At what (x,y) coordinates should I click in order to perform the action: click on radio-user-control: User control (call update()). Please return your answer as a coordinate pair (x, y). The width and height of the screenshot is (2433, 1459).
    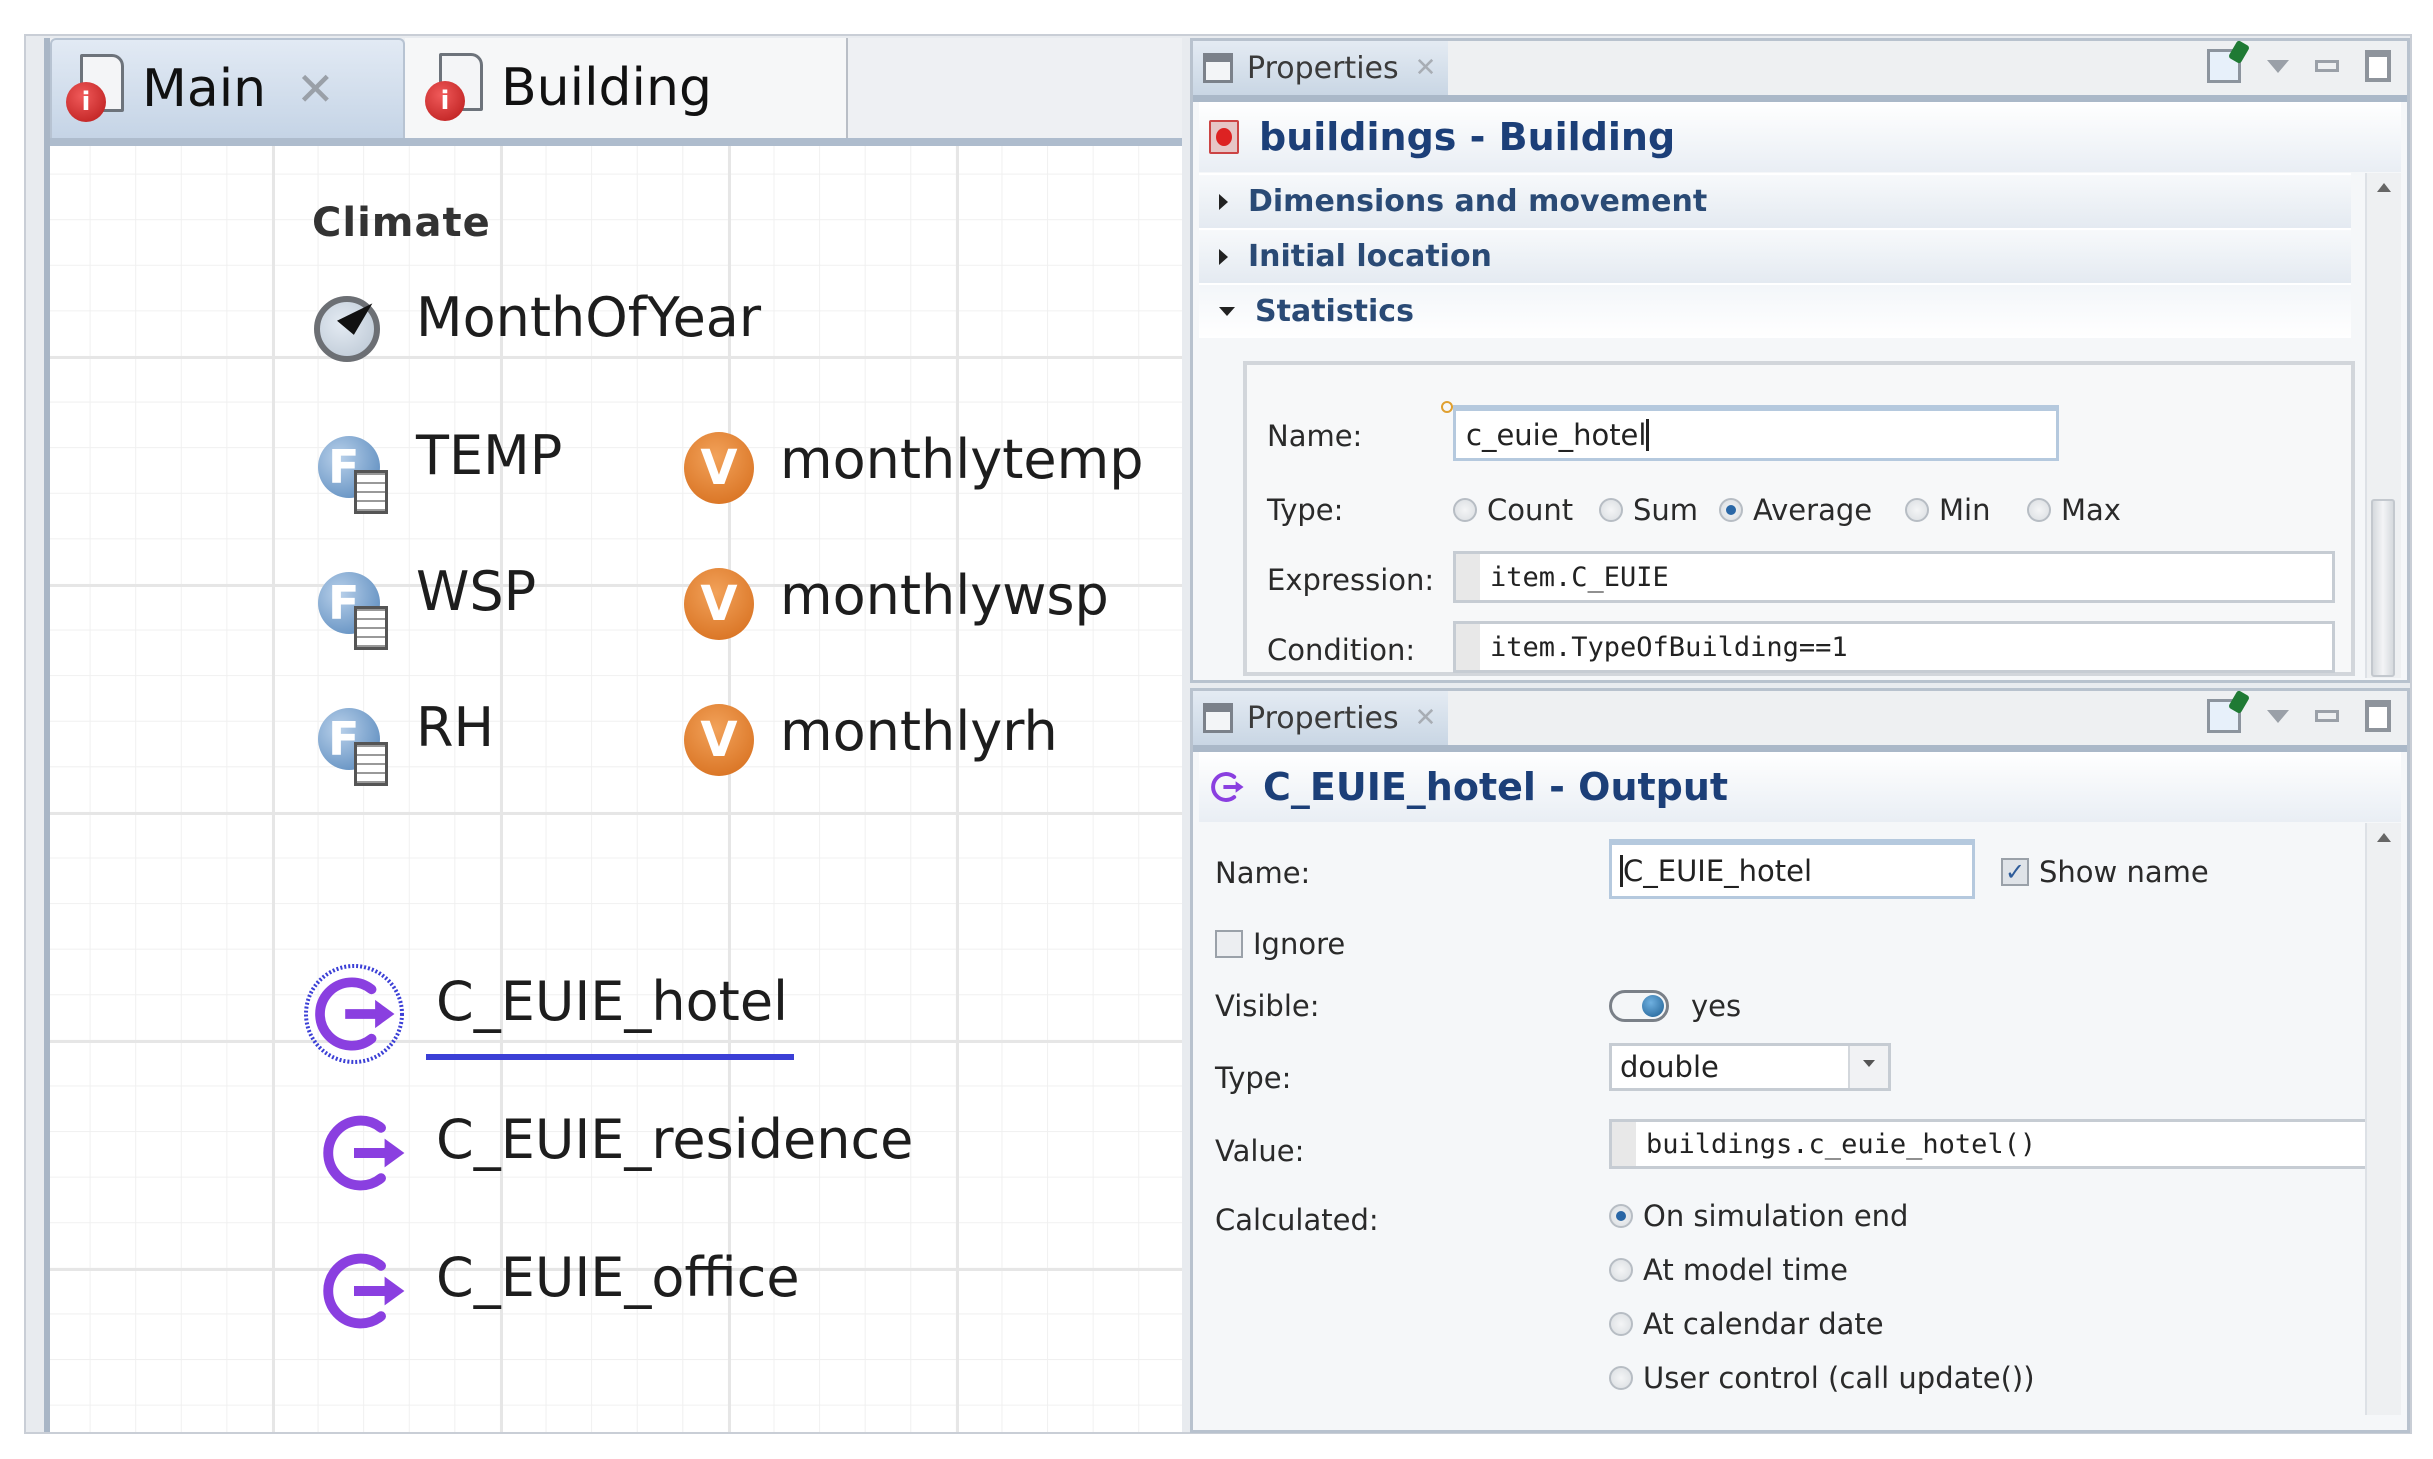
    Looking at the image, I should click on (1822, 1378).